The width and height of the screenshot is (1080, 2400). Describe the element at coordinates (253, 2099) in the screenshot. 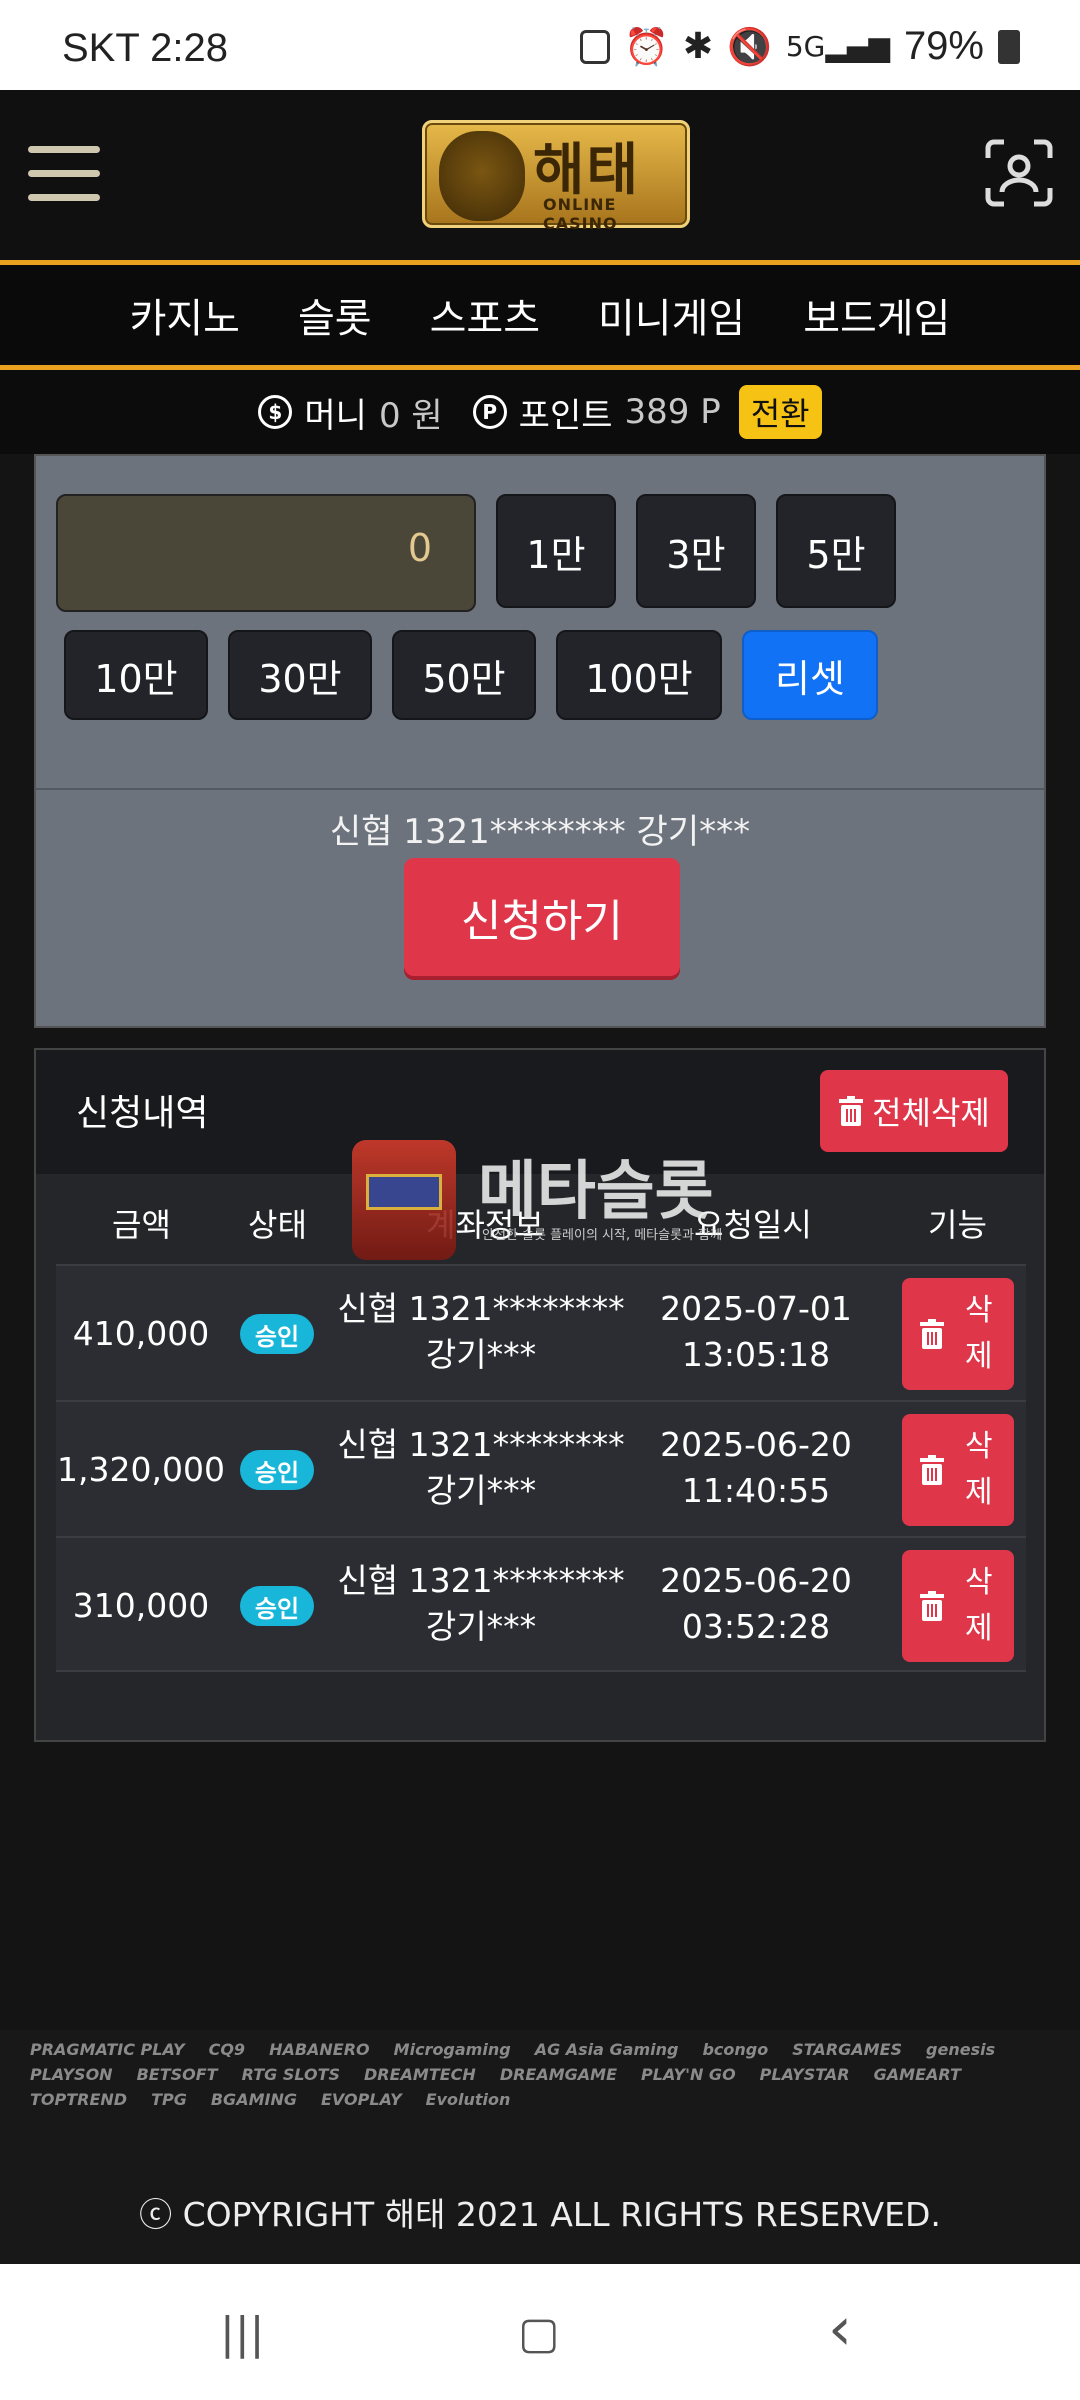

I see `provider-logo: BGAMING` at that location.